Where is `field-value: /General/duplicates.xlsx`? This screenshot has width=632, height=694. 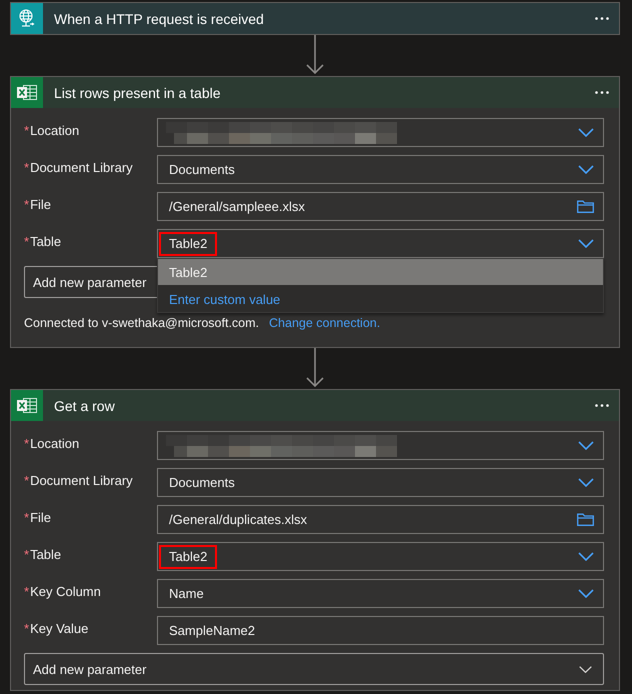 field-value: /General/duplicates.xlsx is located at coordinates (238, 519).